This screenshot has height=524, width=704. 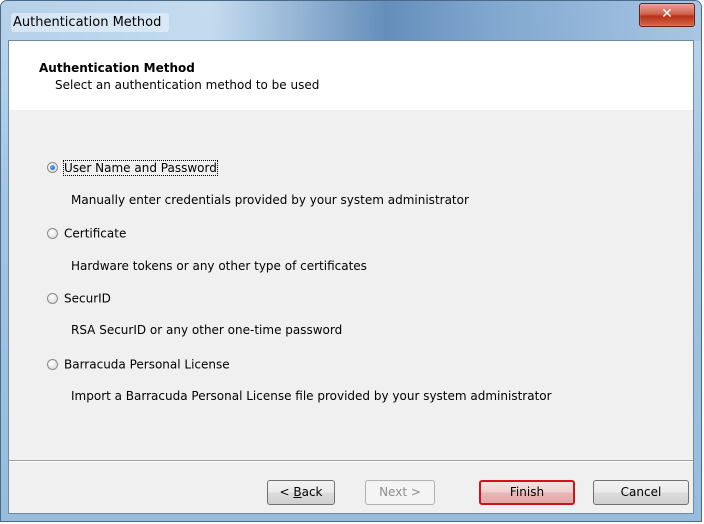 I want to click on radio-button-checked, so click(x=52, y=167).